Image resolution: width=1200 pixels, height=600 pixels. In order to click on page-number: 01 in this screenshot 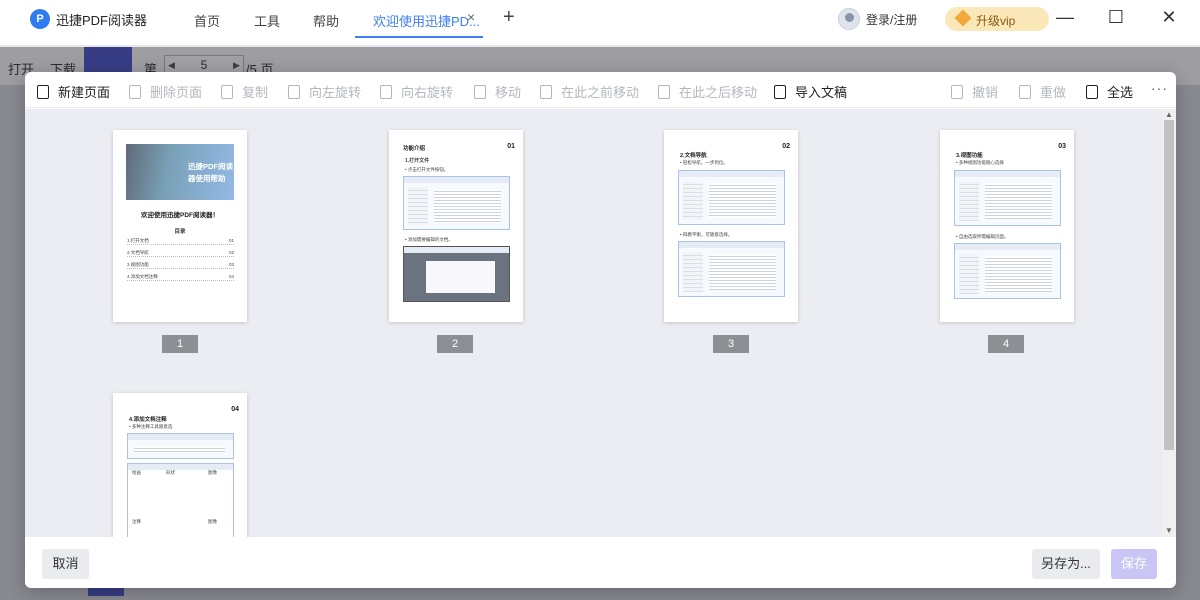, I will do `click(511, 146)`.